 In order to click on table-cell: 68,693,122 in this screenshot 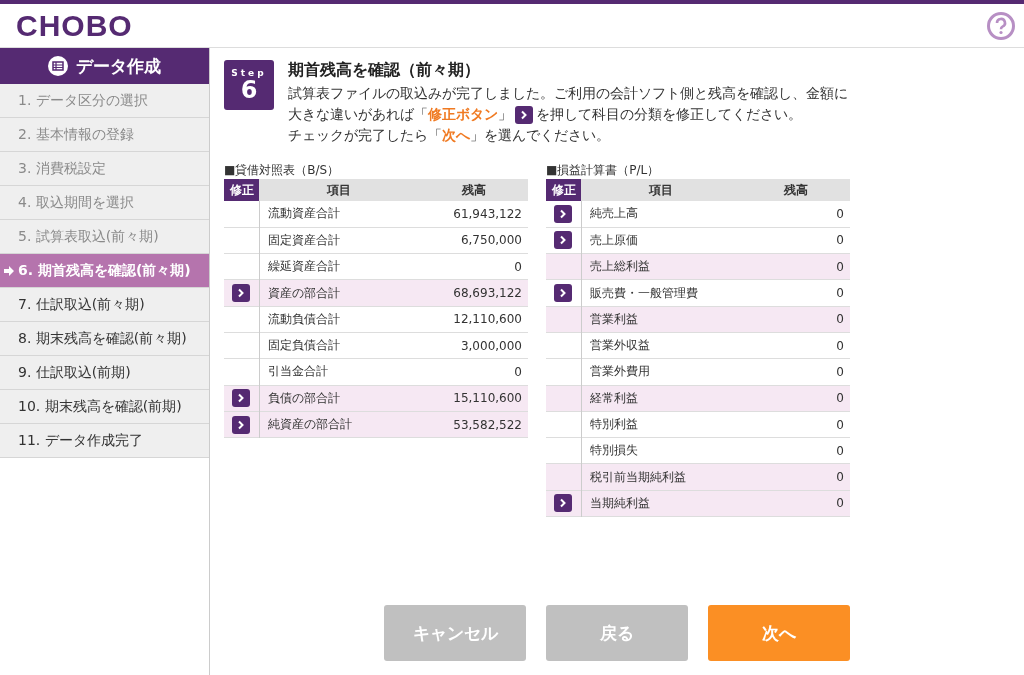, I will do `click(473, 293)`.